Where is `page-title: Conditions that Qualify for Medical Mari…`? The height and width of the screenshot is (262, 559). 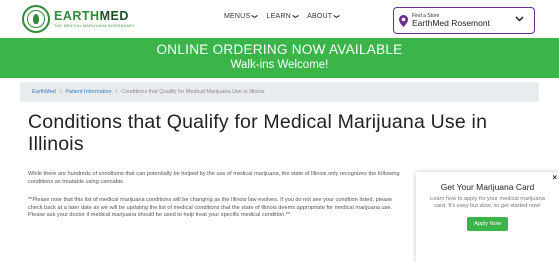 page-title: Conditions that Qualify for Medical Mari… is located at coordinates (258, 133).